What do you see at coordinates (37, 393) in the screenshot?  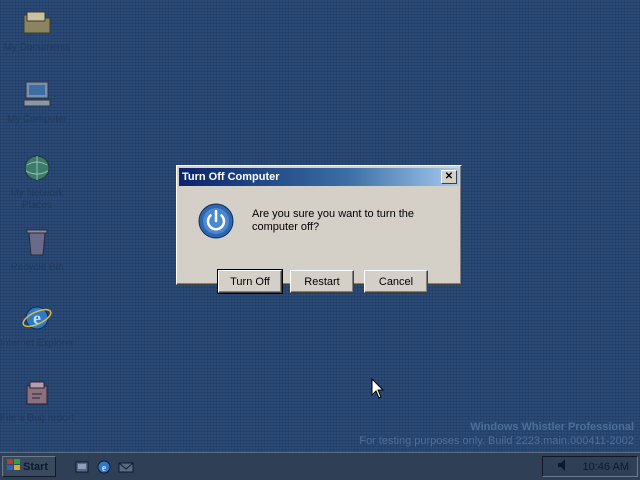 I see `bug-report-icon` at bounding box center [37, 393].